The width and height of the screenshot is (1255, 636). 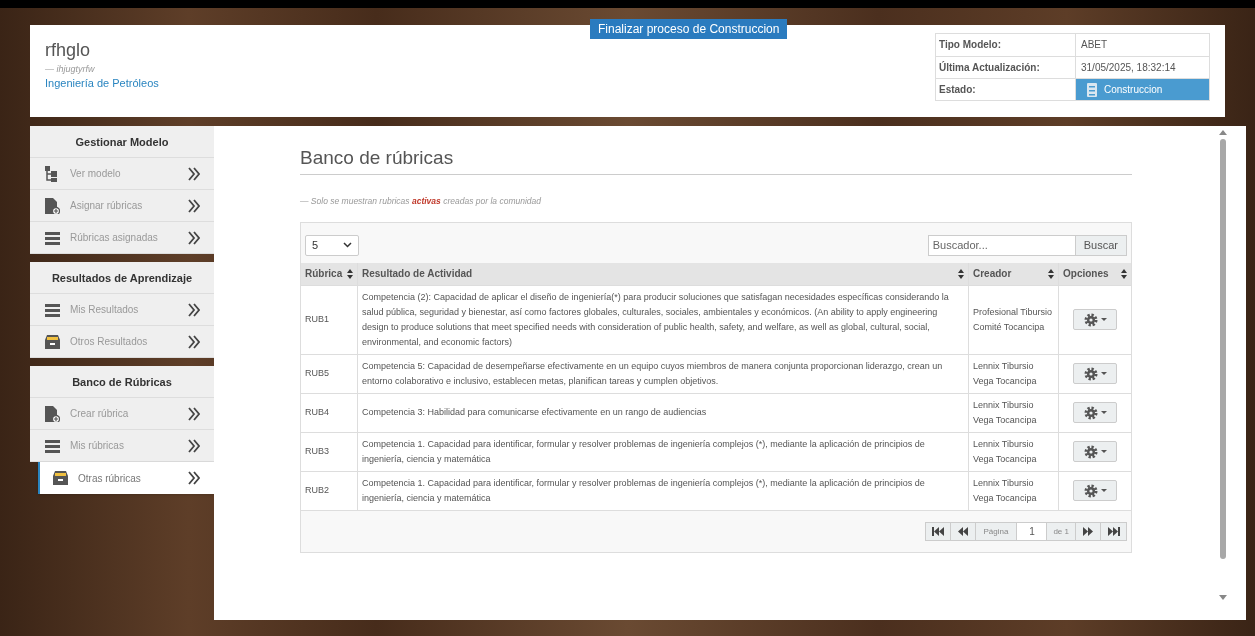 What do you see at coordinates (317, 452) in the screenshot?
I see `table-cell-text: RUB3` at bounding box center [317, 452].